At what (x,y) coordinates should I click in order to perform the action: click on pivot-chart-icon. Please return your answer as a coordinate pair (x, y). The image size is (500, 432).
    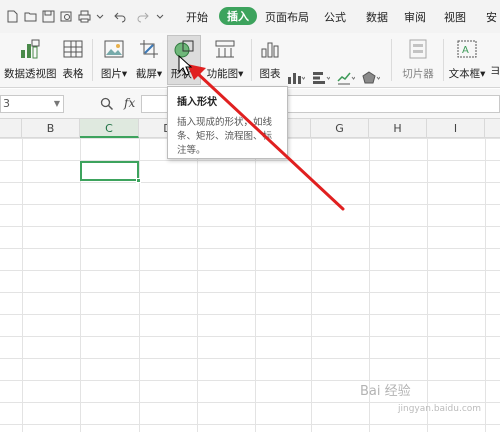
    Looking at the image, I should click on (30, 50).